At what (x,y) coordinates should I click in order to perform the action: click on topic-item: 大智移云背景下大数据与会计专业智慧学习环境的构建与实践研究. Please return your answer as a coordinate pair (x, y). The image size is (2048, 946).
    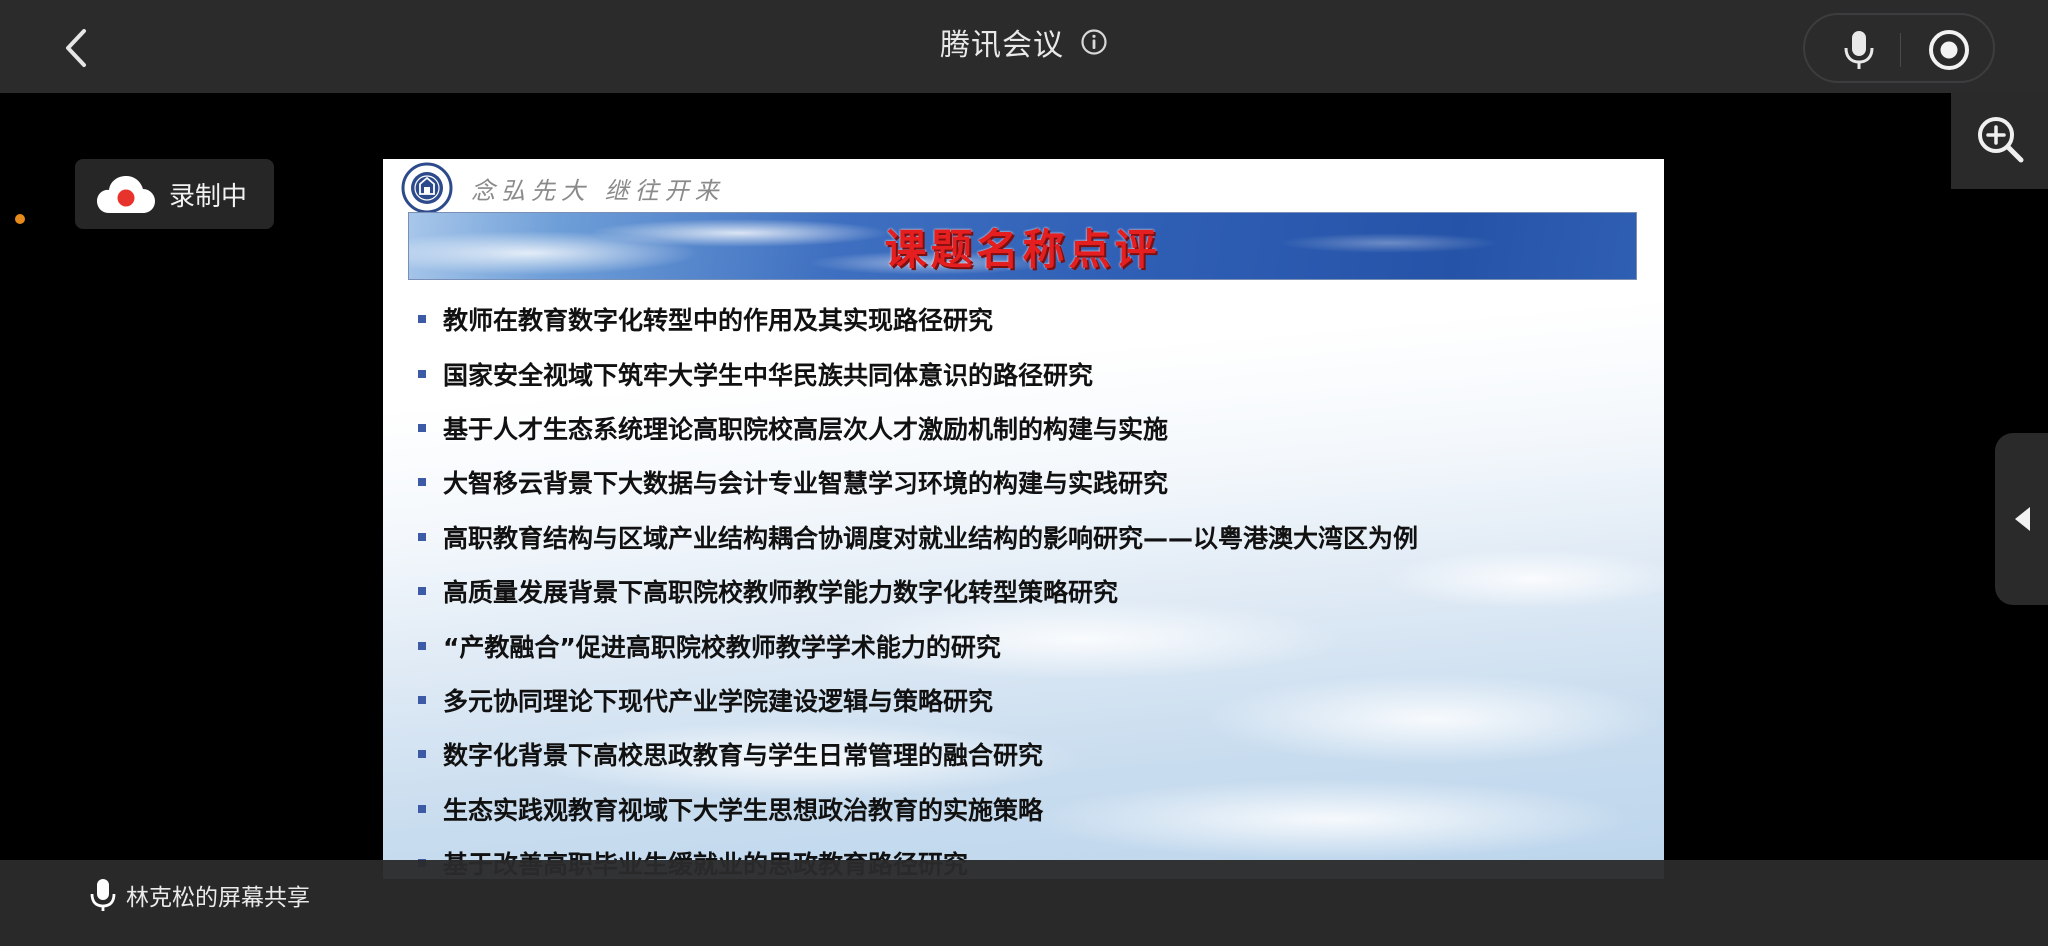
    Looking at the image, I should click on (918, 482).